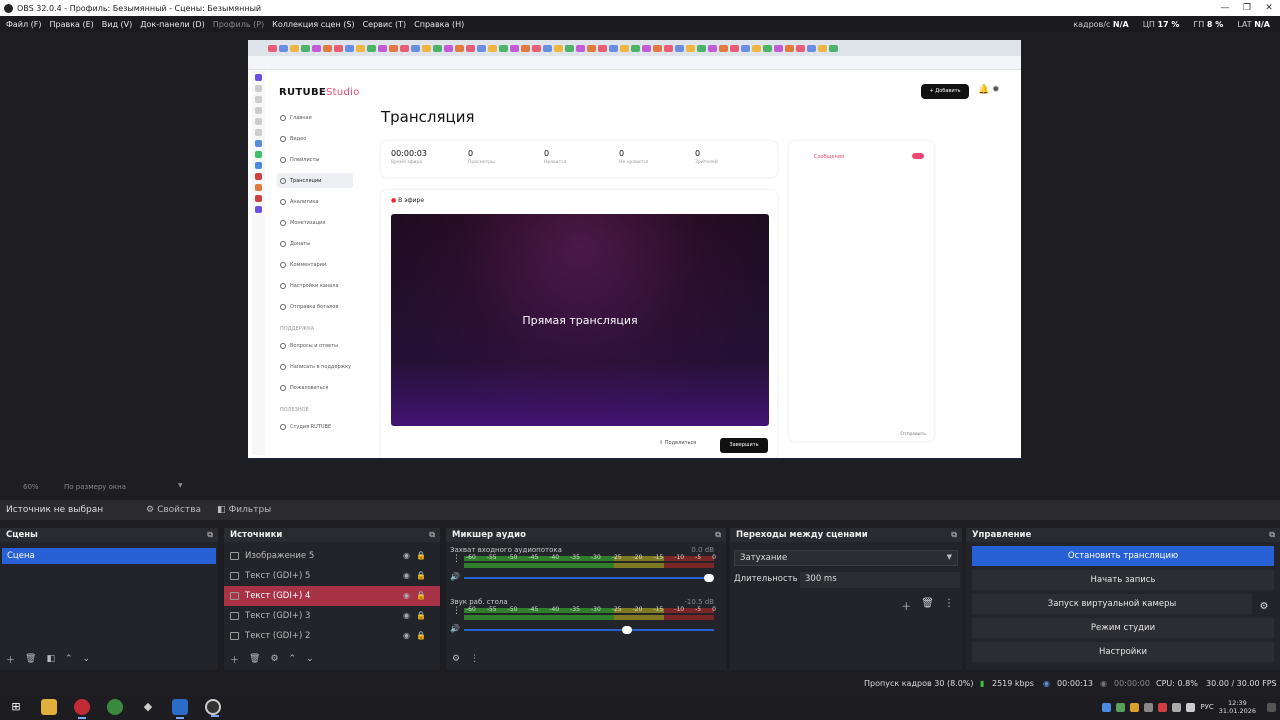  What do you see at coordinates (1269, 8) in the screenshot?
I see `close-icon: ✕` at bounding box center [1269, 8].